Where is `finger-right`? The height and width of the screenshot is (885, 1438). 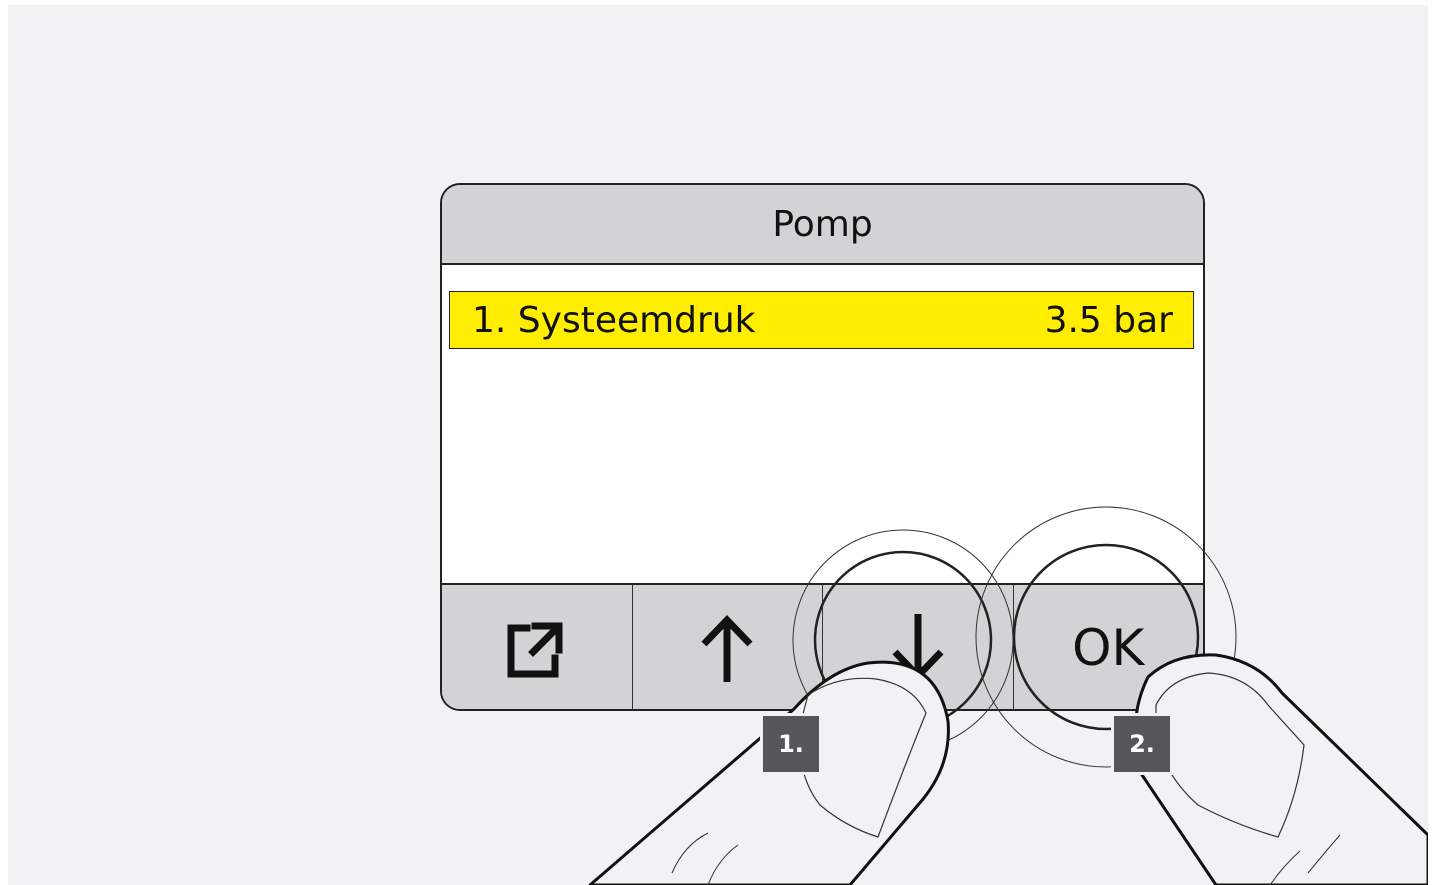 finger-right is located at coordinates (1280, 769).